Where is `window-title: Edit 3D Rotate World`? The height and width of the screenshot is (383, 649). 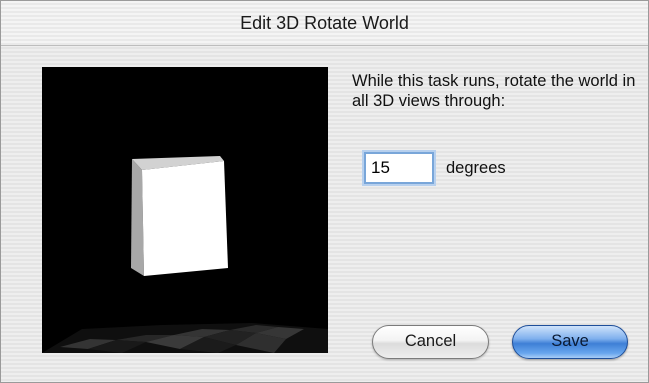 window-title: Edit 3D Rotate World is located at coordinates (324, 23).